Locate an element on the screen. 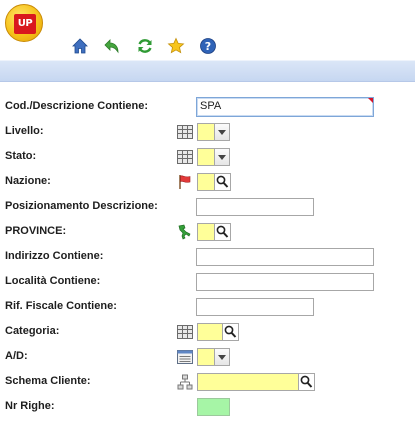  categoria-input is located at coordinates (210, 332).